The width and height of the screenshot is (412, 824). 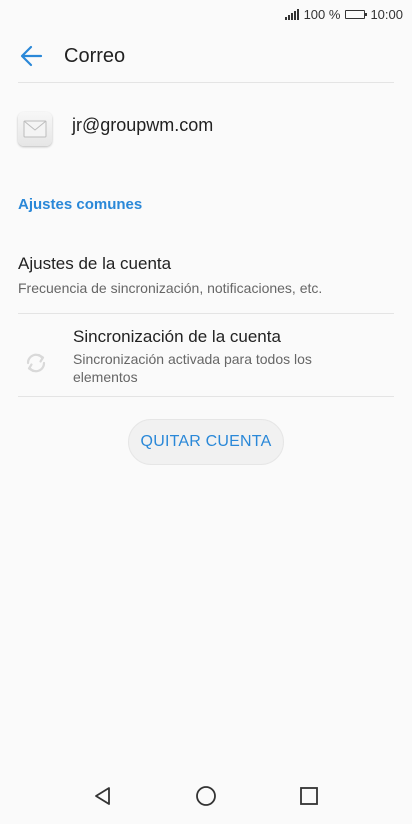 I want to click on battery-percent: 100 %, so click(x=322, y=14).